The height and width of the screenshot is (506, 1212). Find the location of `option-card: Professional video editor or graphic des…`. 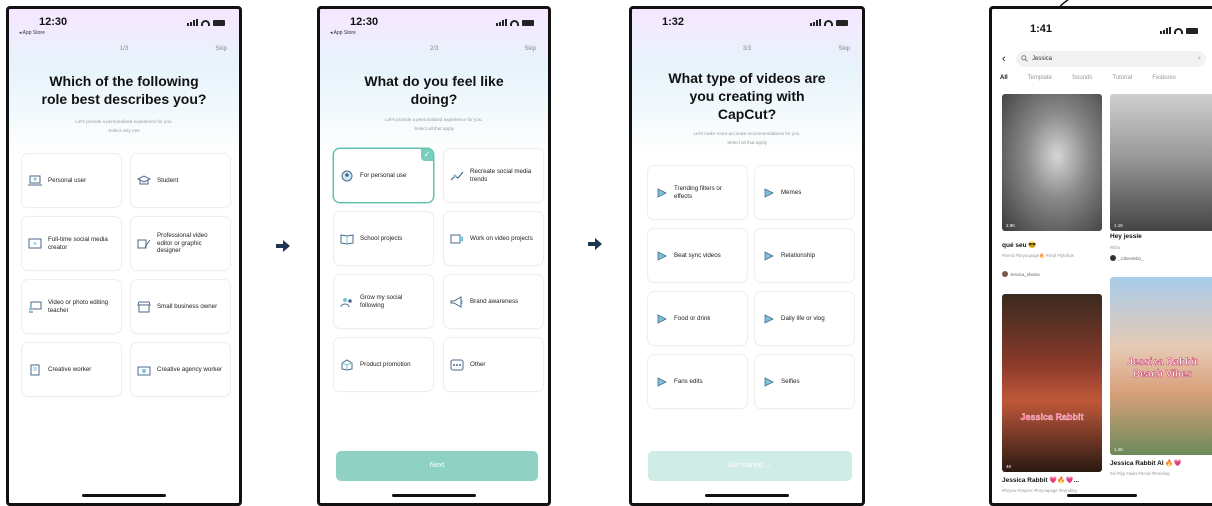

option-card: Professional video editor or graphic des… is located at coordinates (180, 243).